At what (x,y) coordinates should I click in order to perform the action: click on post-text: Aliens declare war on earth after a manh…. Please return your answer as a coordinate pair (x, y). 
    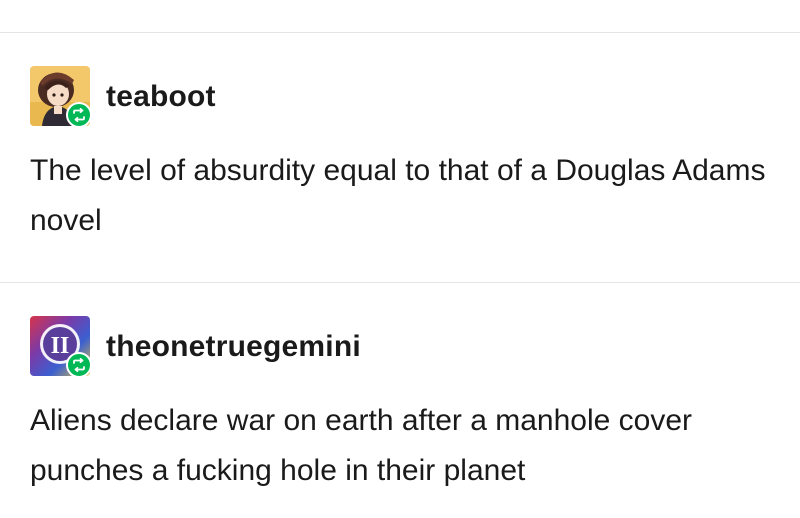
    Looking at the image, I should click on (361, 445).